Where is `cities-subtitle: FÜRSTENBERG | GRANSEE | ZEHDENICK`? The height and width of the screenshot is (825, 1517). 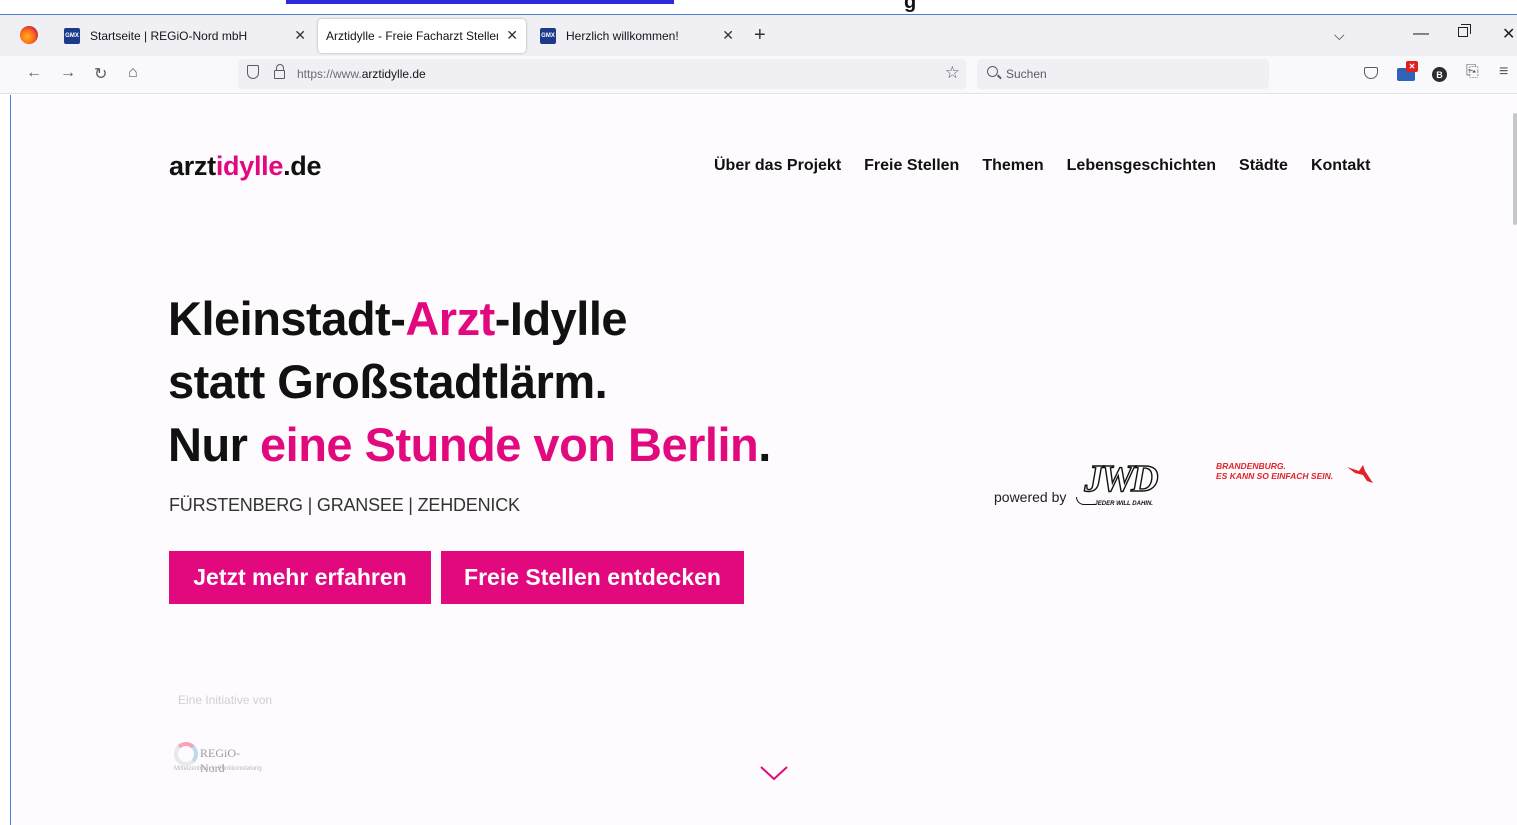
cities-subtitle: FÜRSTENBERG | GRANSEE | ZEHDENICK is located at coordinates (344, 505).